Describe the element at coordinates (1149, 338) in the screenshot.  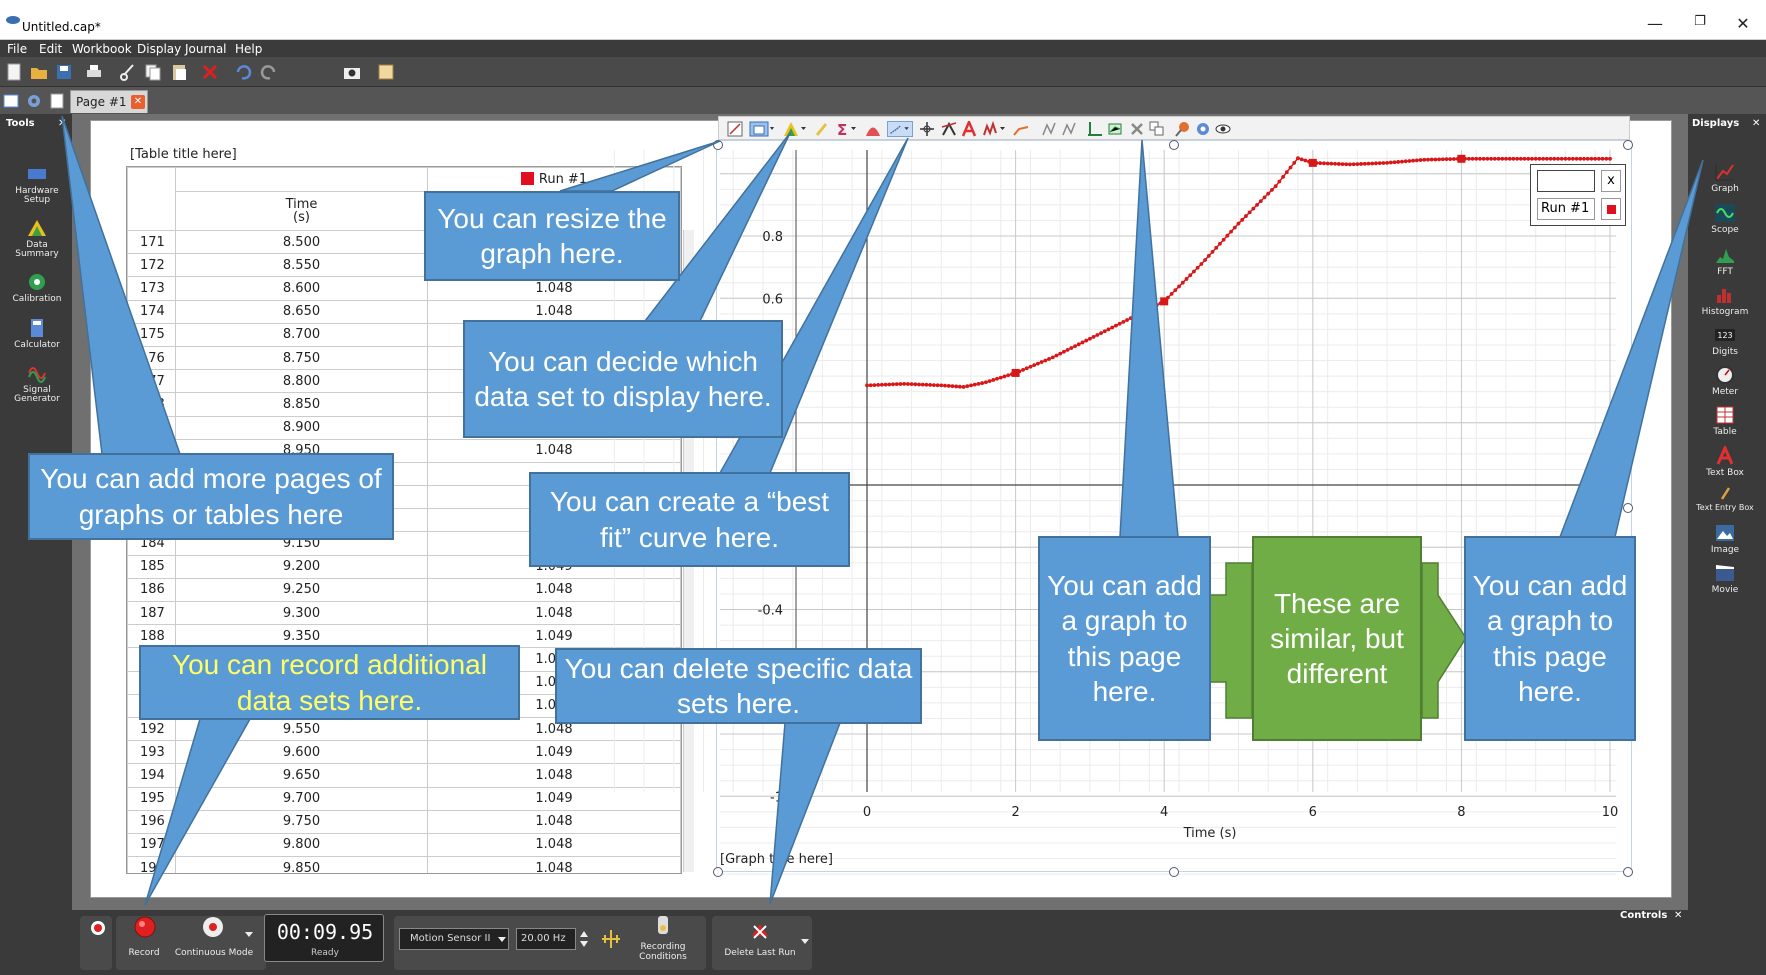
I see `add-graph-left-tail` at that location.